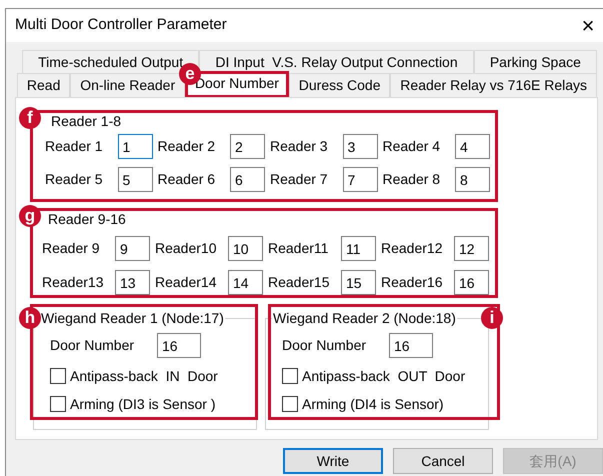 Image resolution: width=603 pixels, height=476 pixels. Describe the element at coordinates (443, 461) in the screenshot. I see `dialog-button: Cancel` at that location.